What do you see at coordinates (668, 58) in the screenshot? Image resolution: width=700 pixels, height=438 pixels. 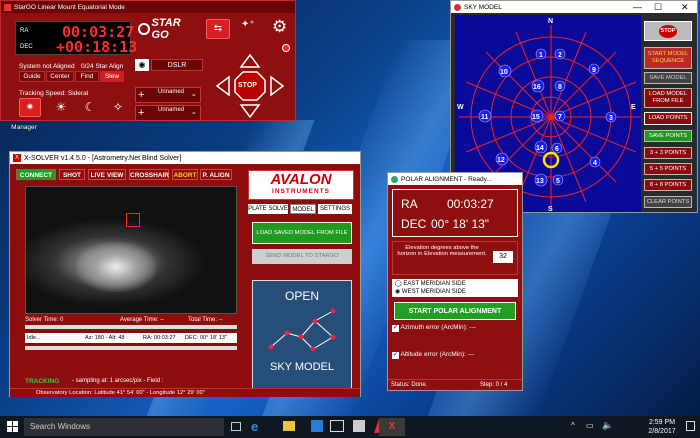 I see `start-model-sequence-button: START MODEL SEQUENCE` at bounding box center [668, 58].